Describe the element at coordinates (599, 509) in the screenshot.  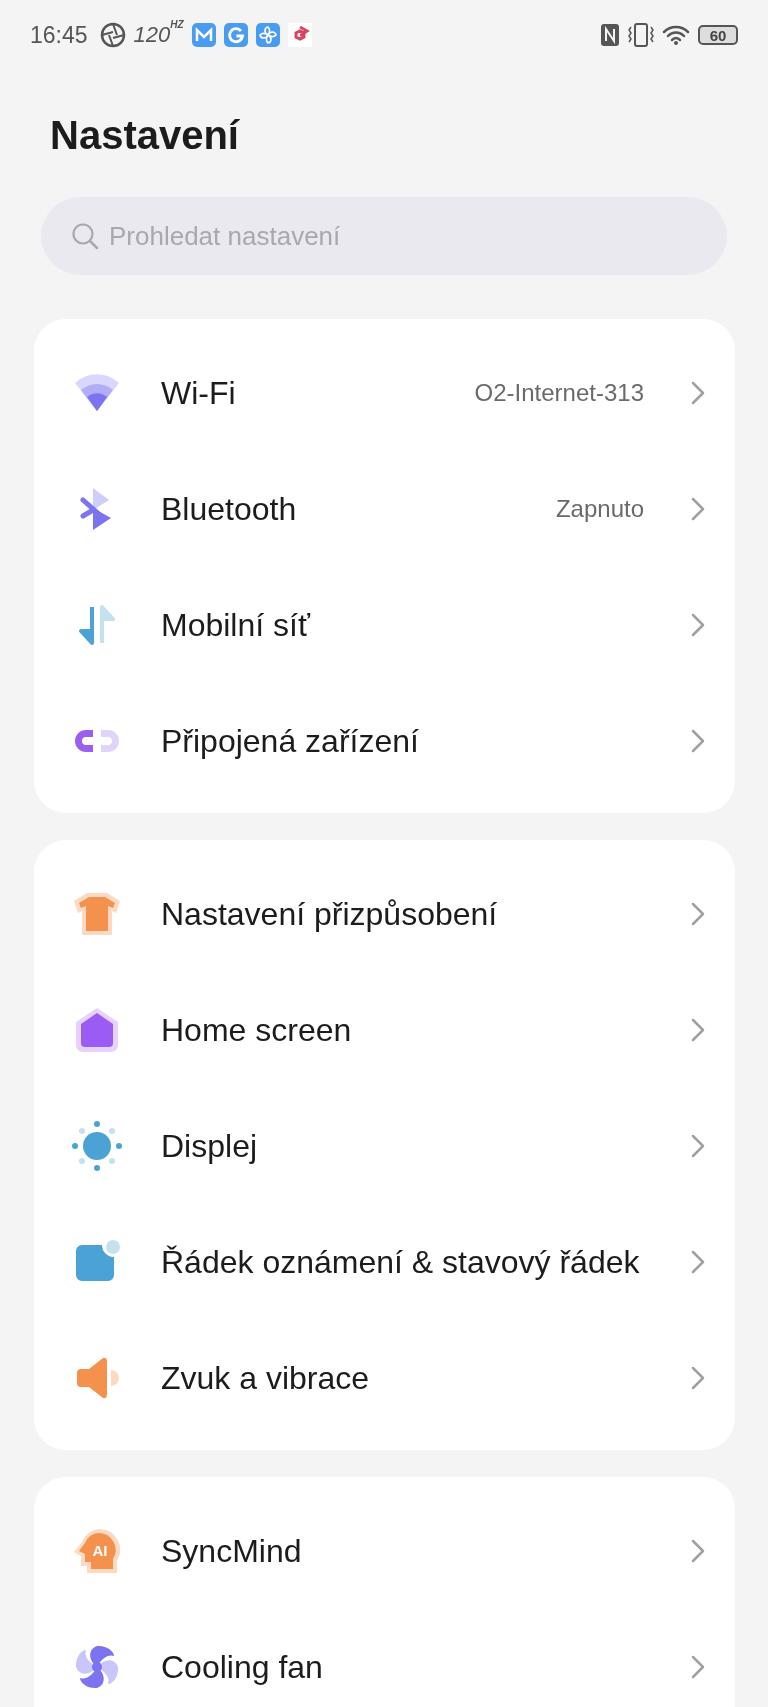
I see `row-value: Zapnuto` at that location.